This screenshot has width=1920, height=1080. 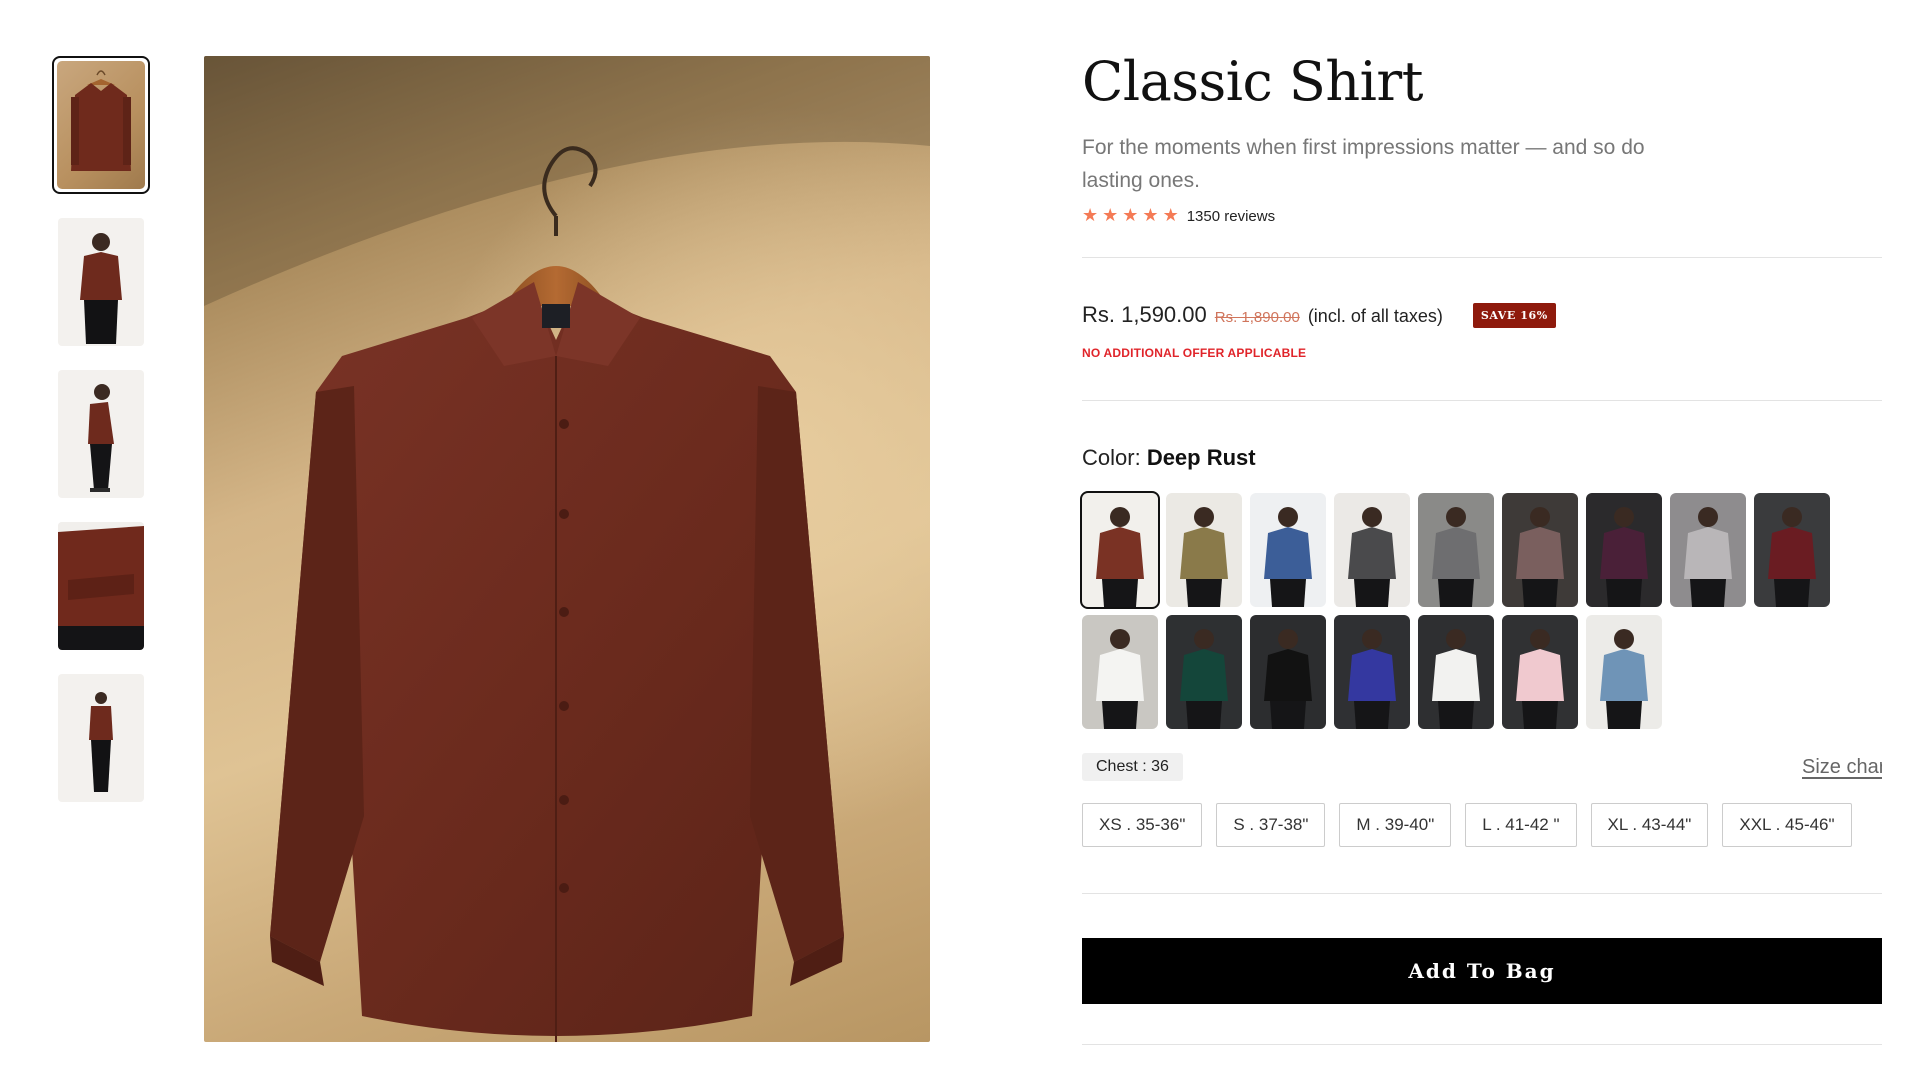 I want to click on add-to-bag-button: Add To Bag, so click(x=1482, y=971).